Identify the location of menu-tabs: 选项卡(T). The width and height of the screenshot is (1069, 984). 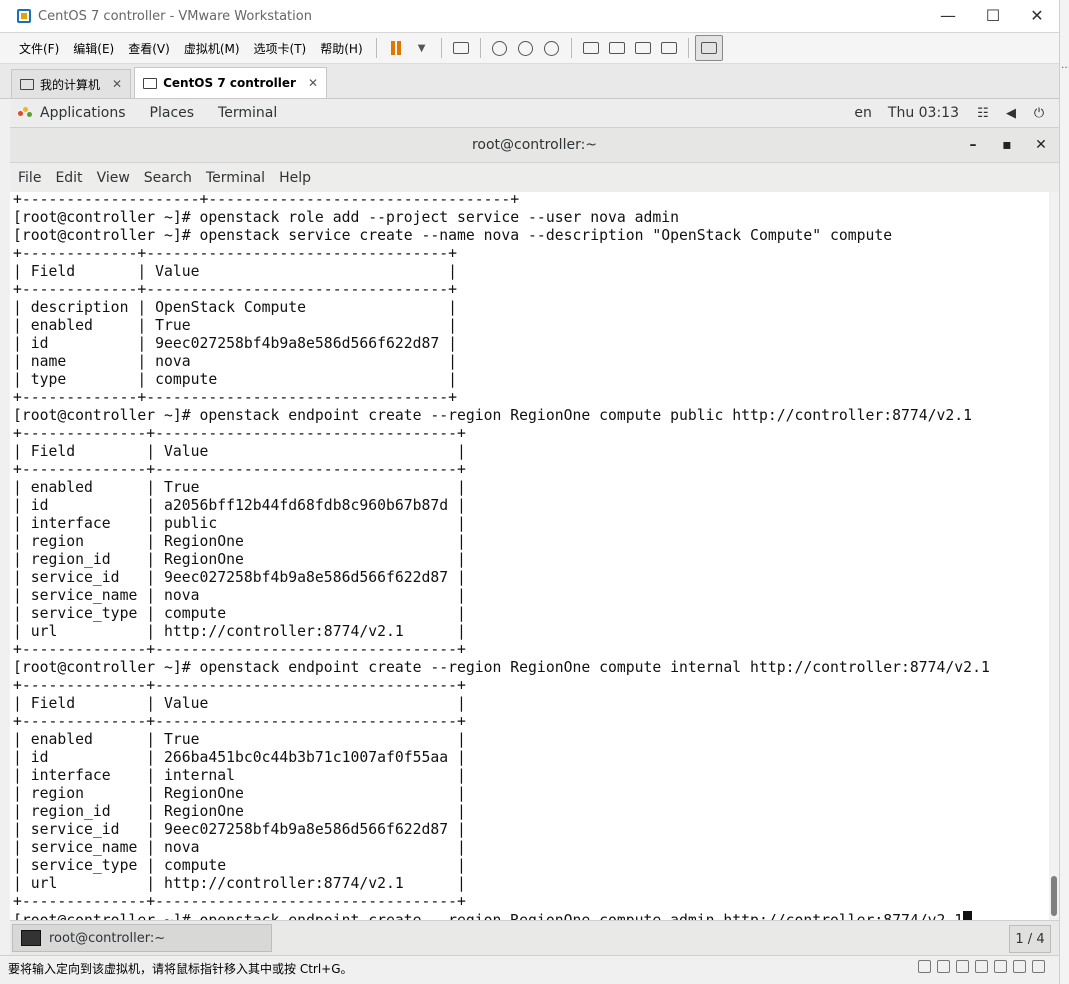
(280, 48).